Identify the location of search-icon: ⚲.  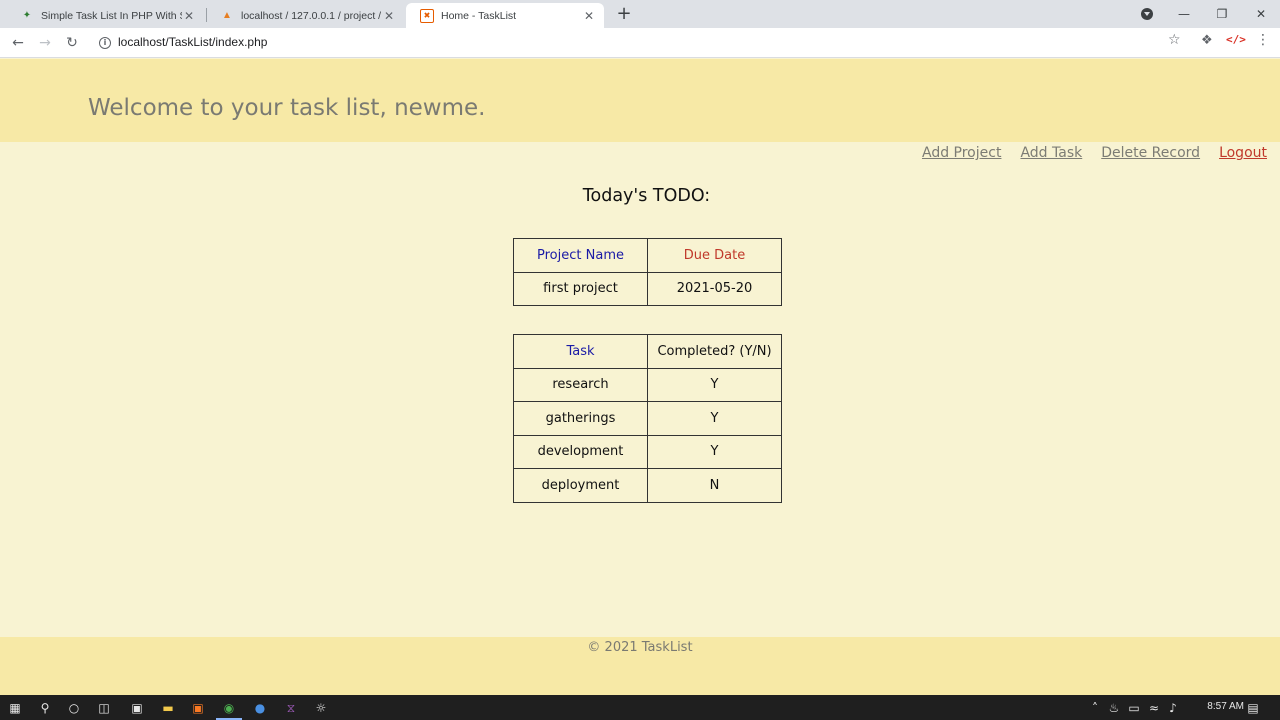
(45, 708).